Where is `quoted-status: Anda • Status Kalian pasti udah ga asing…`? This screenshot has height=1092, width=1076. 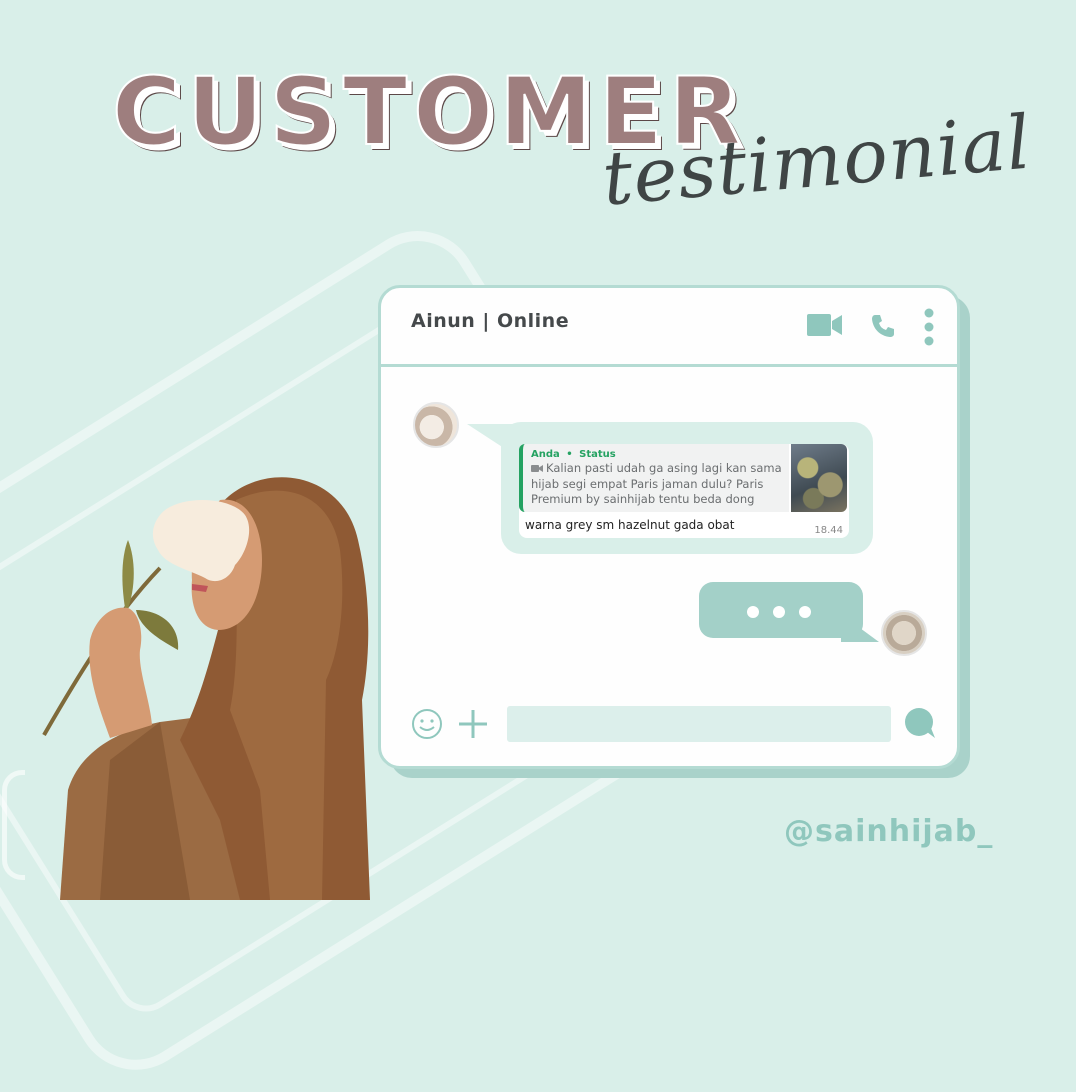 quoted-status: Anda • Status Kalian pasti udah ga asing… is located at coordinates (654, 478).